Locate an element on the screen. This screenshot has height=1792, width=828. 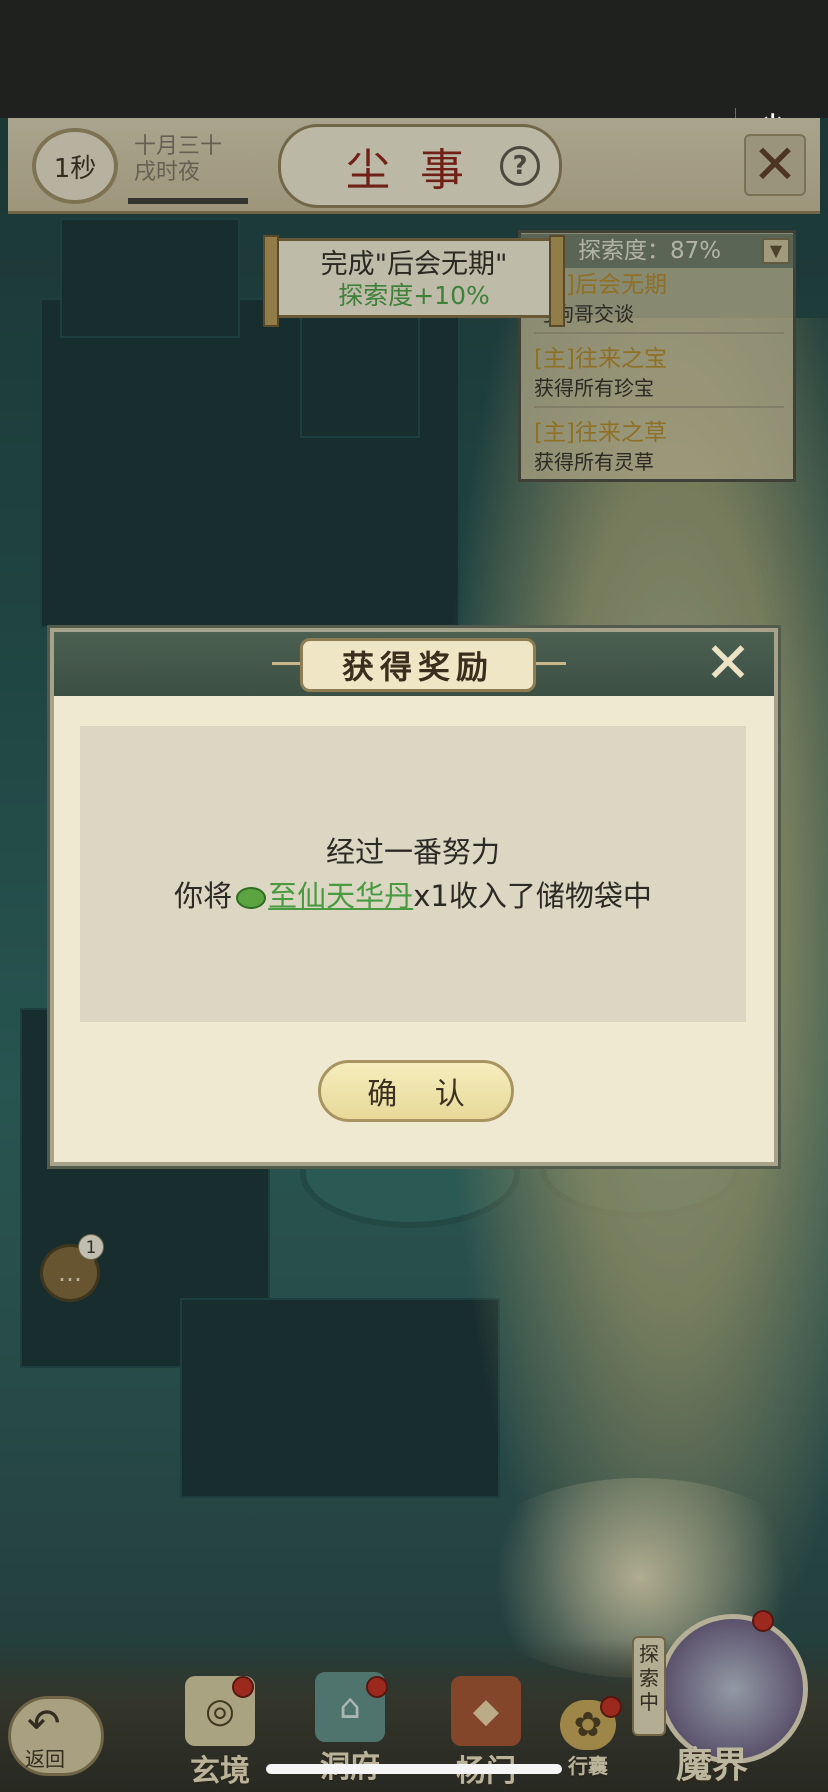
elixir-icon is located at coordinates (251, 898).